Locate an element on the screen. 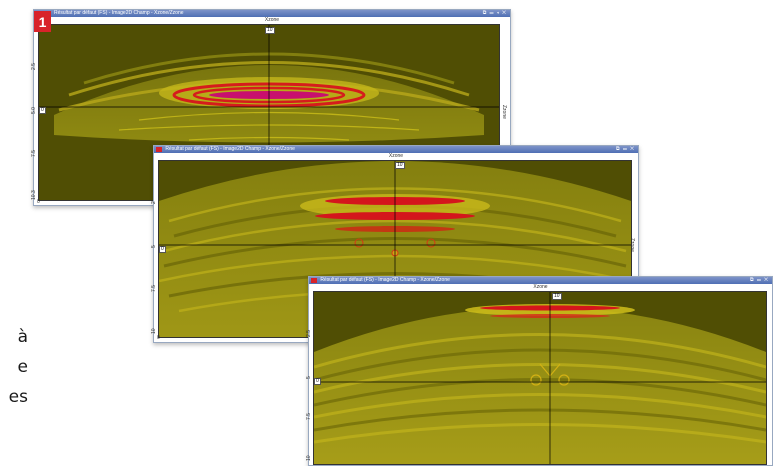 The image size is (773, 466). side-text-line-1: à is located at coordinates (22, 337).